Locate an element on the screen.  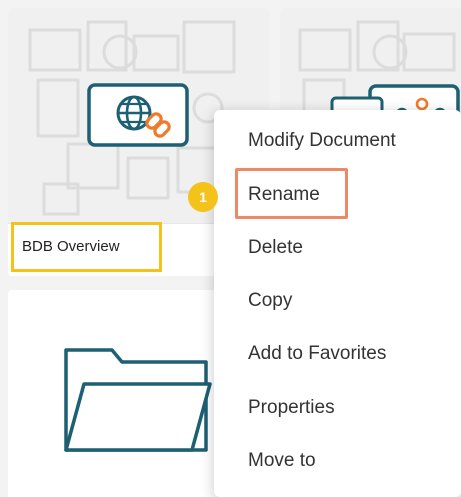
menu-item-move-to: Move to is located at coordinates (282, 461).